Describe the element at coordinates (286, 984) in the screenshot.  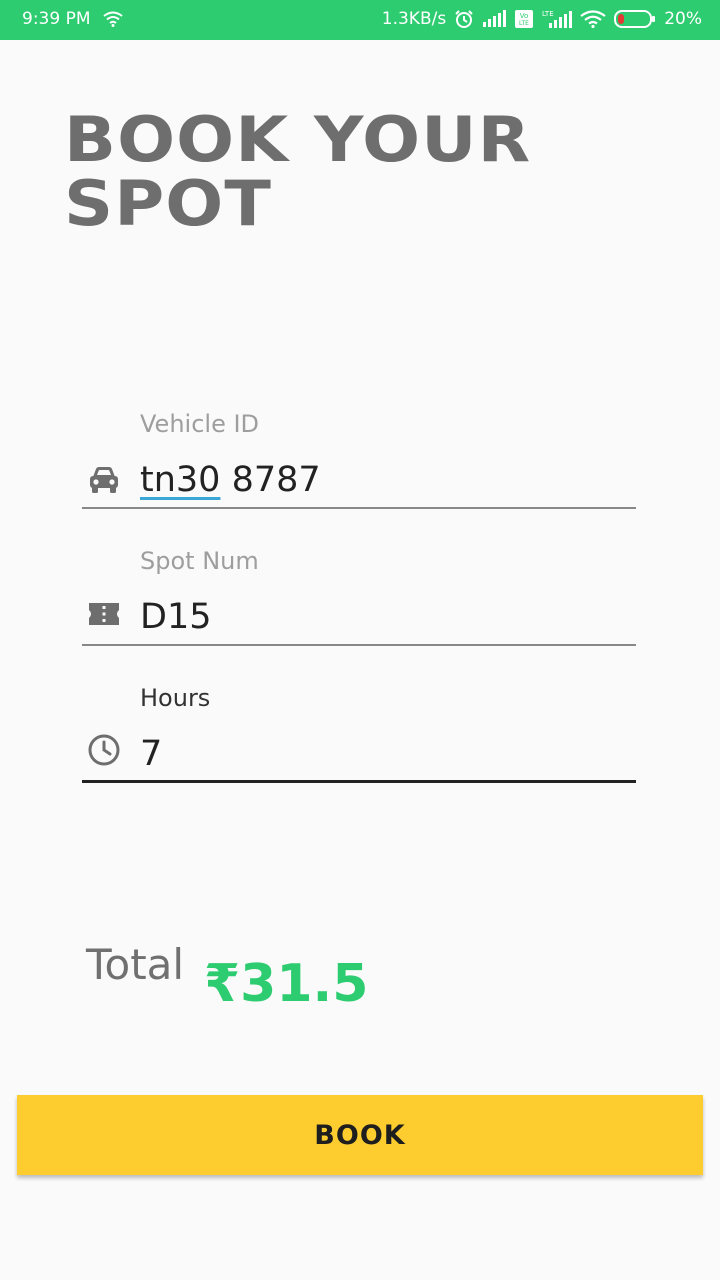
I see `total-amount: ₹31.5` at that location.